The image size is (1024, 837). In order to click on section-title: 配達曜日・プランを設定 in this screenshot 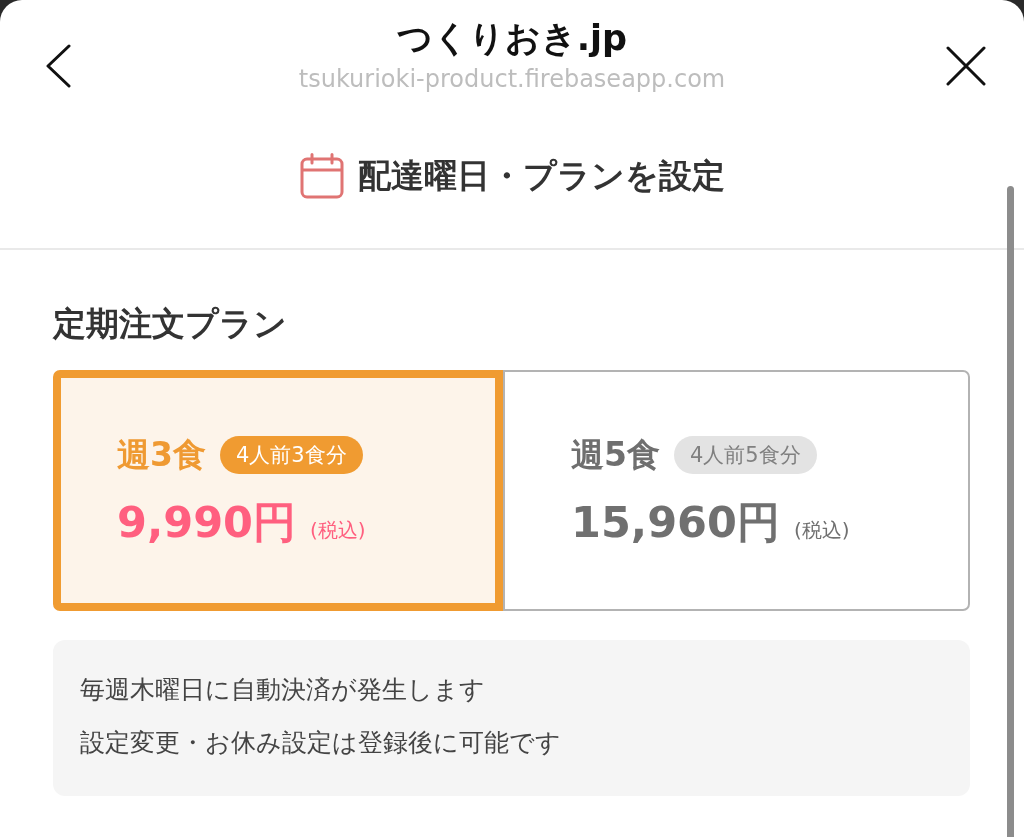, I will do `click(541, 175)`.